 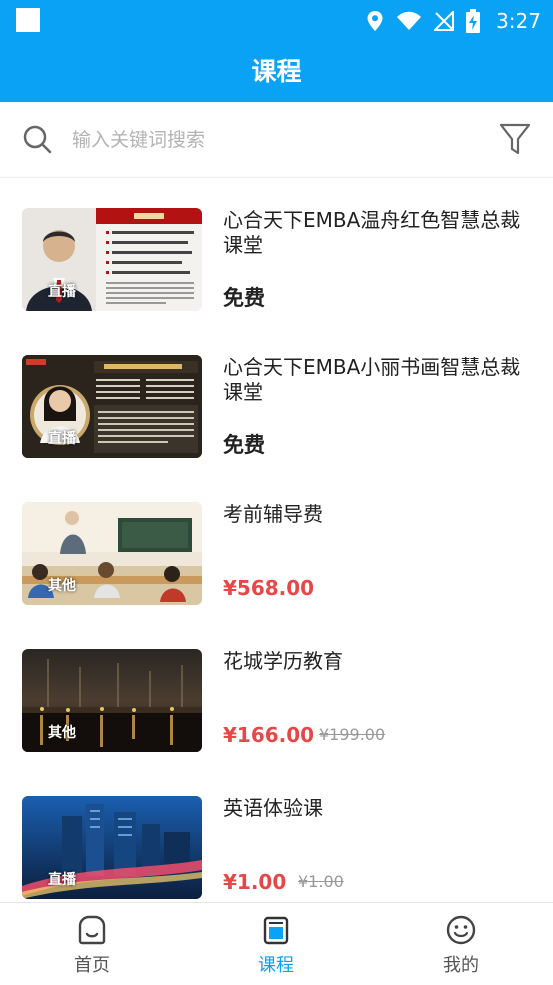 I want to click on course-item: 直播 心合天下EMBA温舟红色智慧总裁课堂 免费, so click(x=276, y=251).